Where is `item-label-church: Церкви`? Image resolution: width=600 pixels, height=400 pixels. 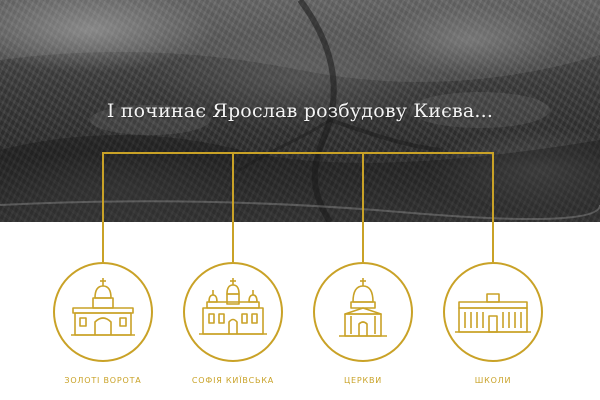 item-label-church: Церкви is located at coordinates (363, 380).